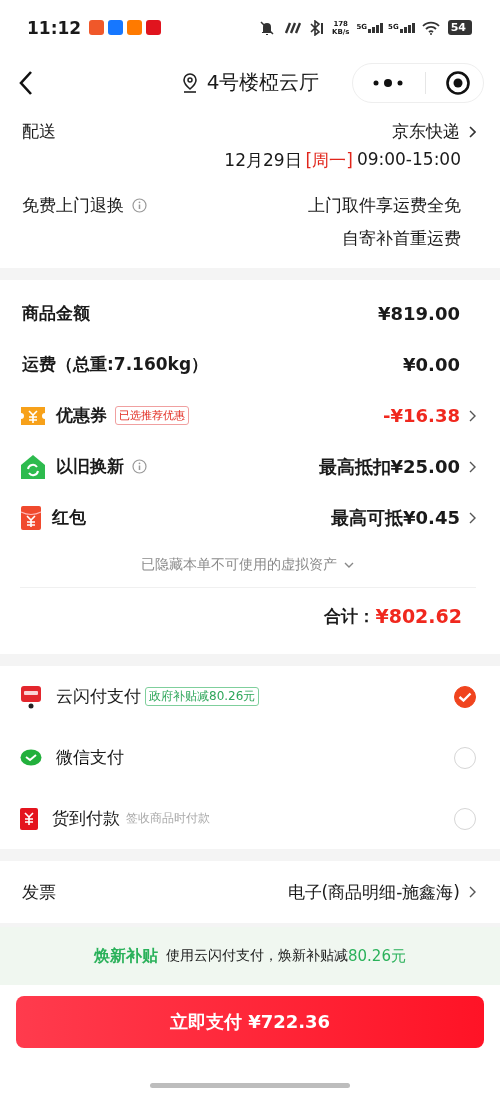 This screenshot has width=500, height=1100. I want to click on amount-label: 红包, so click(68, 517).